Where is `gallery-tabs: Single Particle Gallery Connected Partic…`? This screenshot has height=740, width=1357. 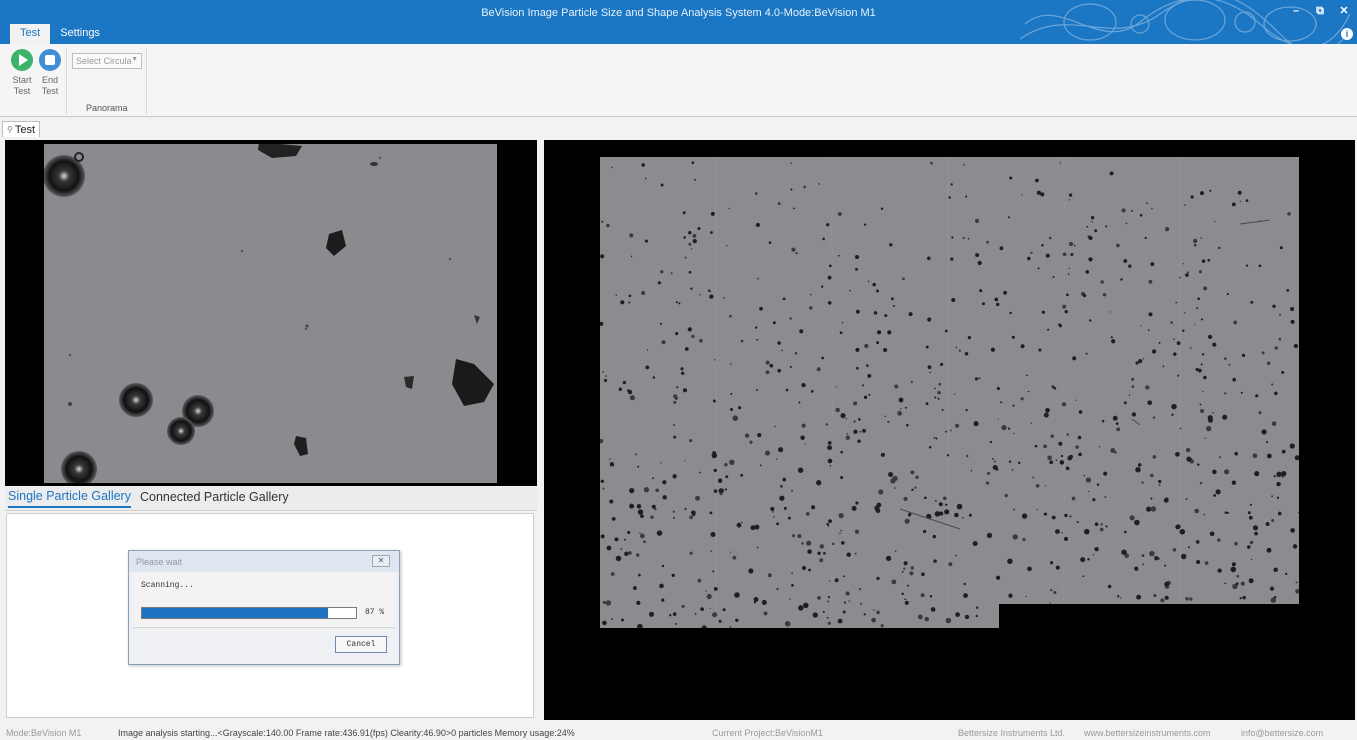 gallery-tabs: Single Particle Gallery Connected Partic… is located at coordinates (271, 499).